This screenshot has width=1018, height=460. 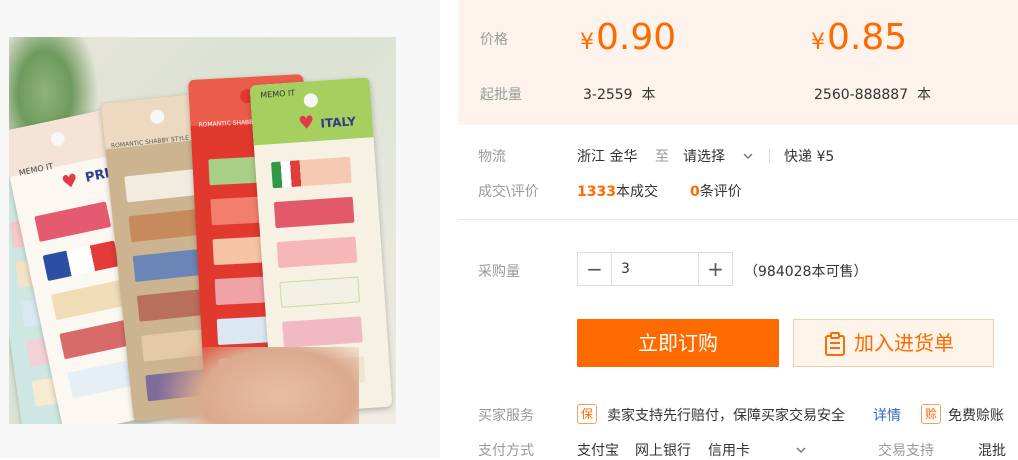 I want to click on details-link: 详情, so click(x=887, y=415).